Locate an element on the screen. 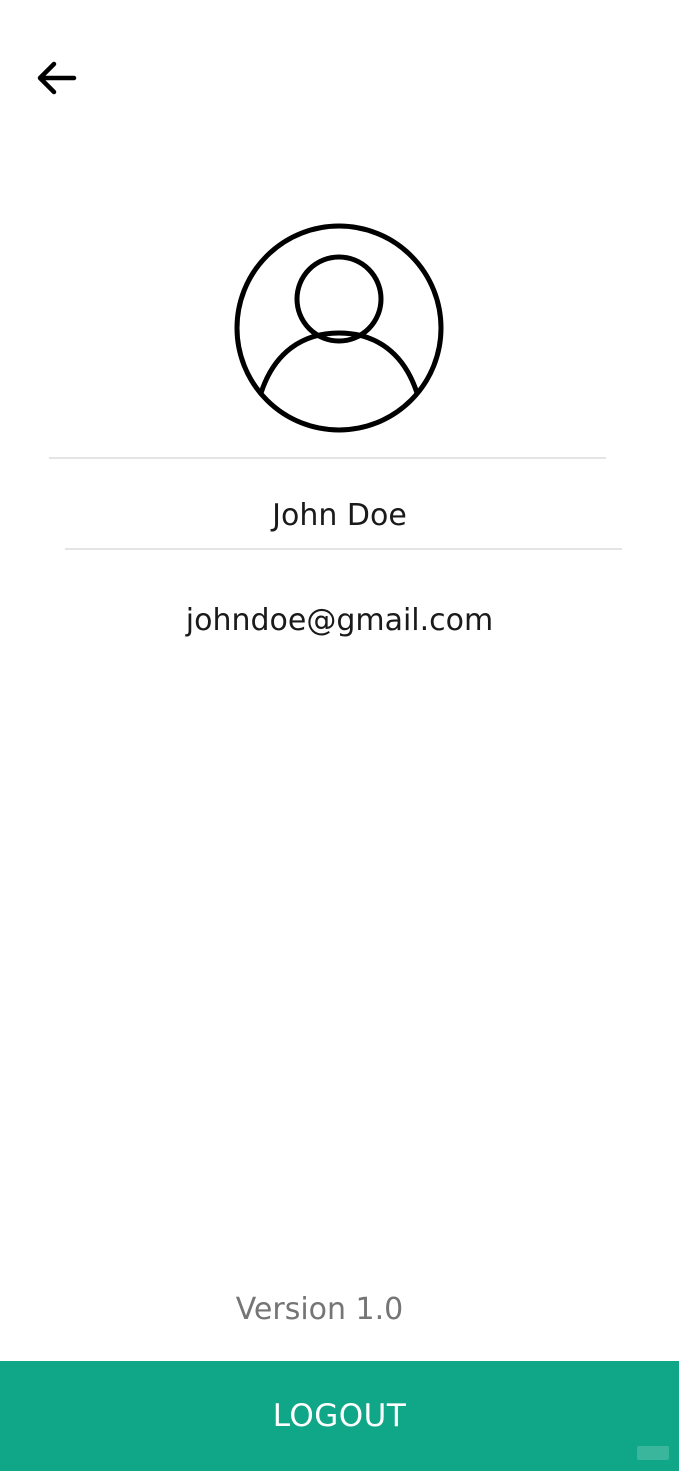  nav-handle is located at coordinates (653, 1453).